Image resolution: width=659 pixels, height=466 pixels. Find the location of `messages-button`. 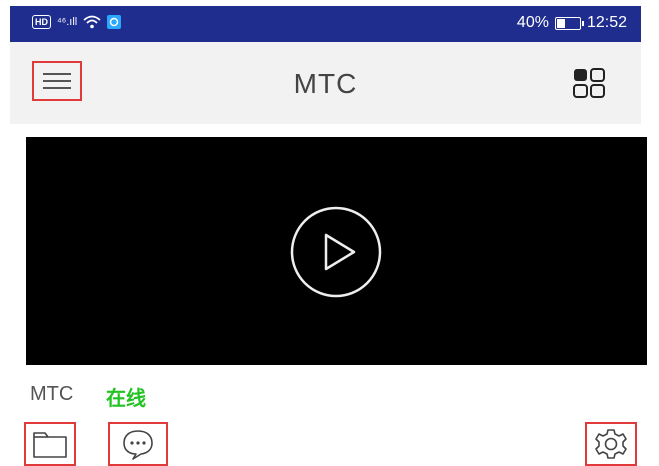

messages-button is located at coordinates (138, 444).